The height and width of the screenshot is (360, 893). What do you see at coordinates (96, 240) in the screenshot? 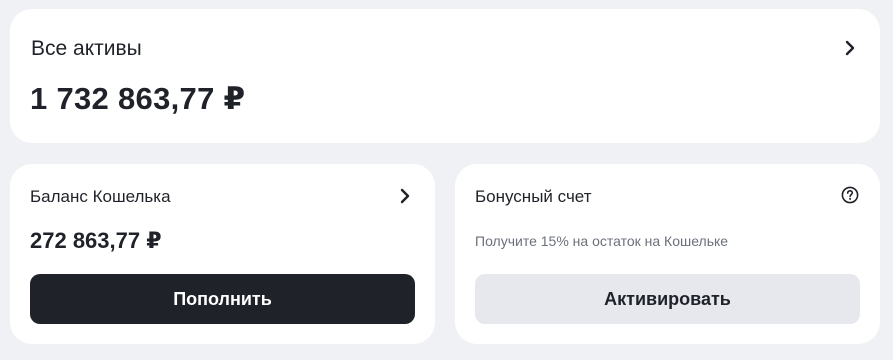
I see `wallet-balance-amount: 272 863,77 ₽` at bounding box center [96, 240].